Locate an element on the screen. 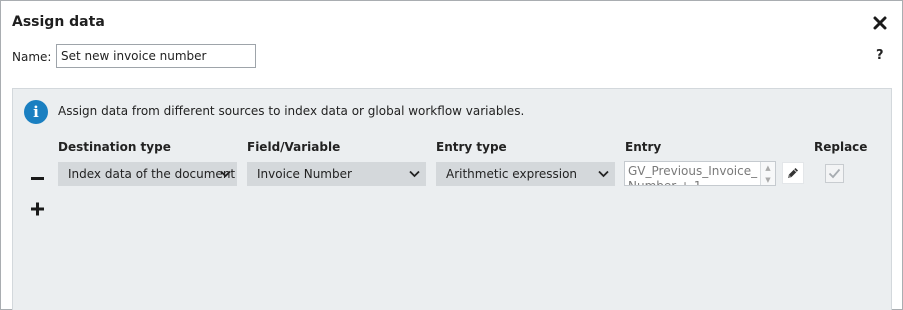  help-icon: ? is located at coordinates (880, 55).